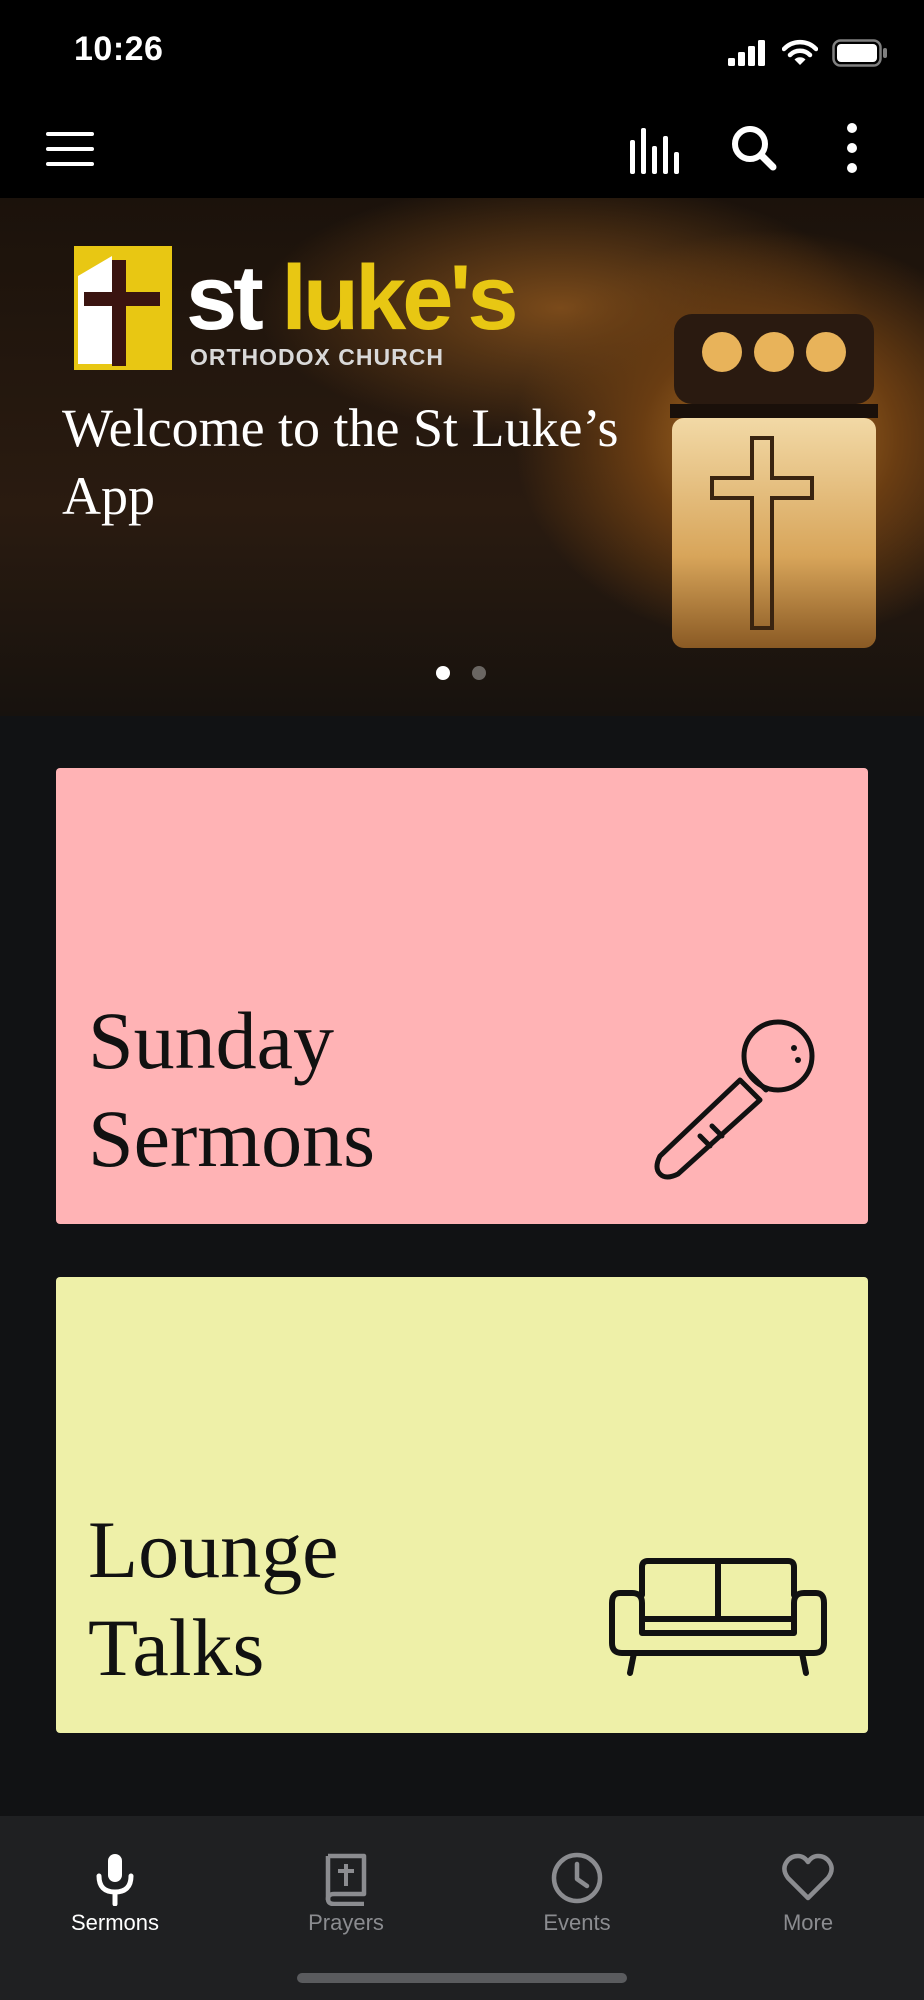 Image resolution: width=924 pixels, height=2000 pixels. Describe the element at coordinates (754, 148) in the screenshot. I see `search-icon` at that location.